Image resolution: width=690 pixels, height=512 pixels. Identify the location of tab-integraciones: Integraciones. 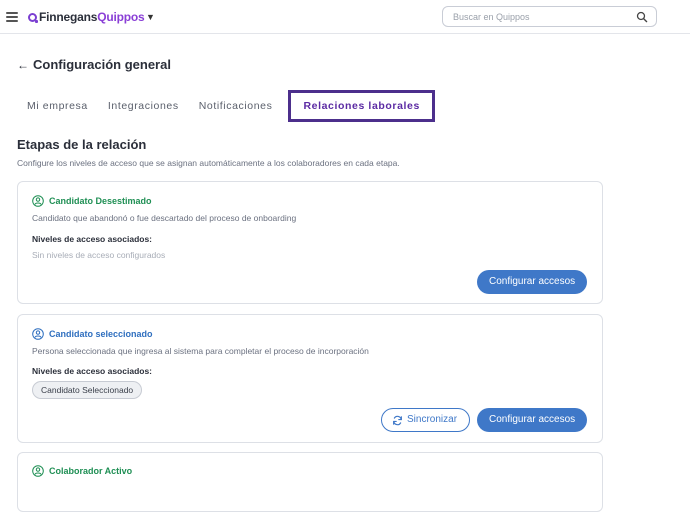
(143, 106).